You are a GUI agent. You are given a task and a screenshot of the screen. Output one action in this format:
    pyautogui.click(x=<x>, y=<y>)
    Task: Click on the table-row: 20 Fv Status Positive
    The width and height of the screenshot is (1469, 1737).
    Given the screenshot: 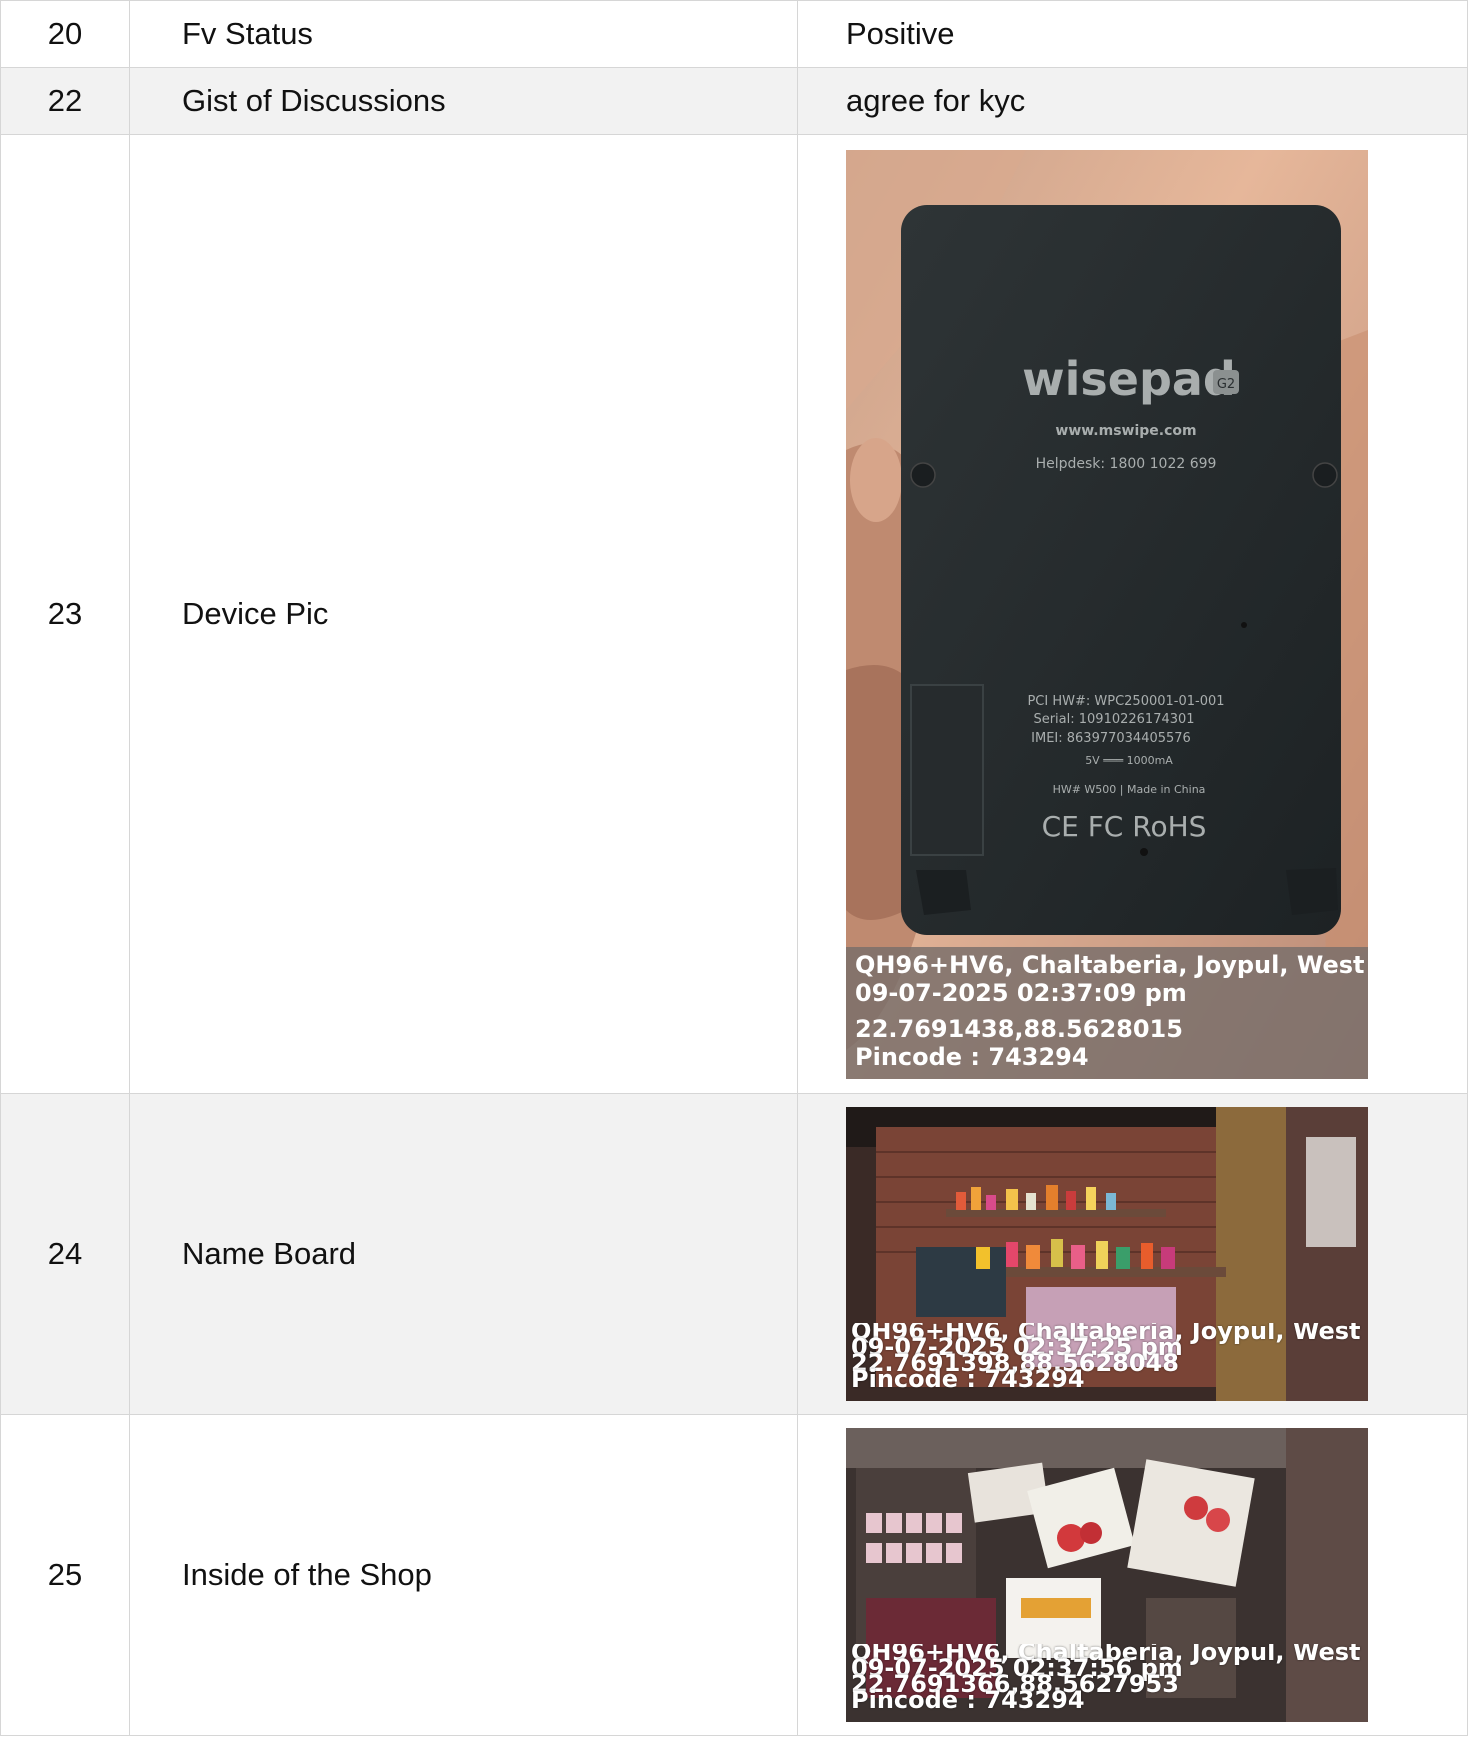 What is the action you would take?
    pyautogui.click(x=734, y=34)
    